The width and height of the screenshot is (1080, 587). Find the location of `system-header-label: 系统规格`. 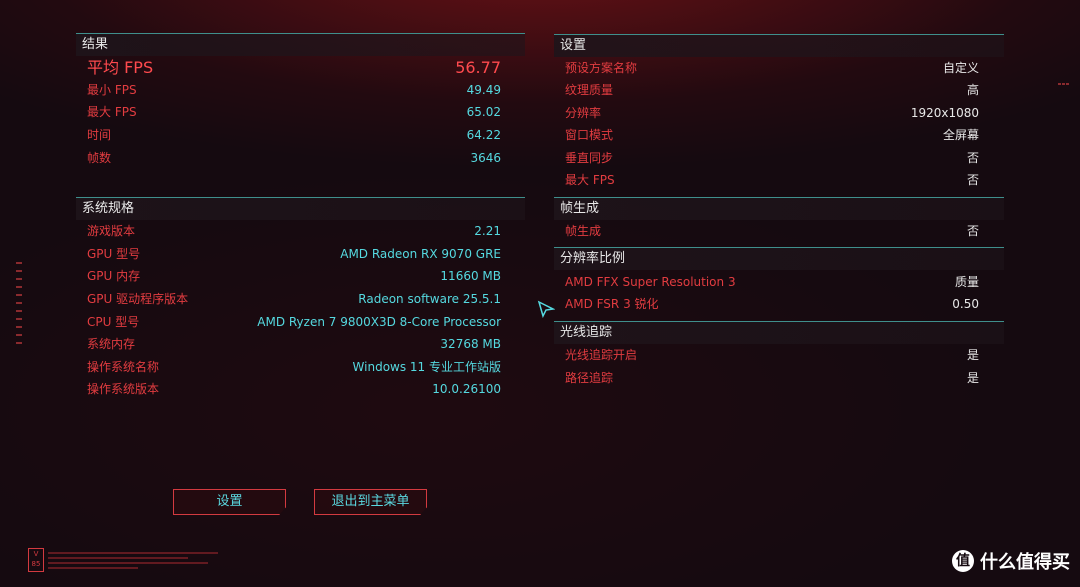

system-header-label: 系统规格 is located at coordinates (108, 208).